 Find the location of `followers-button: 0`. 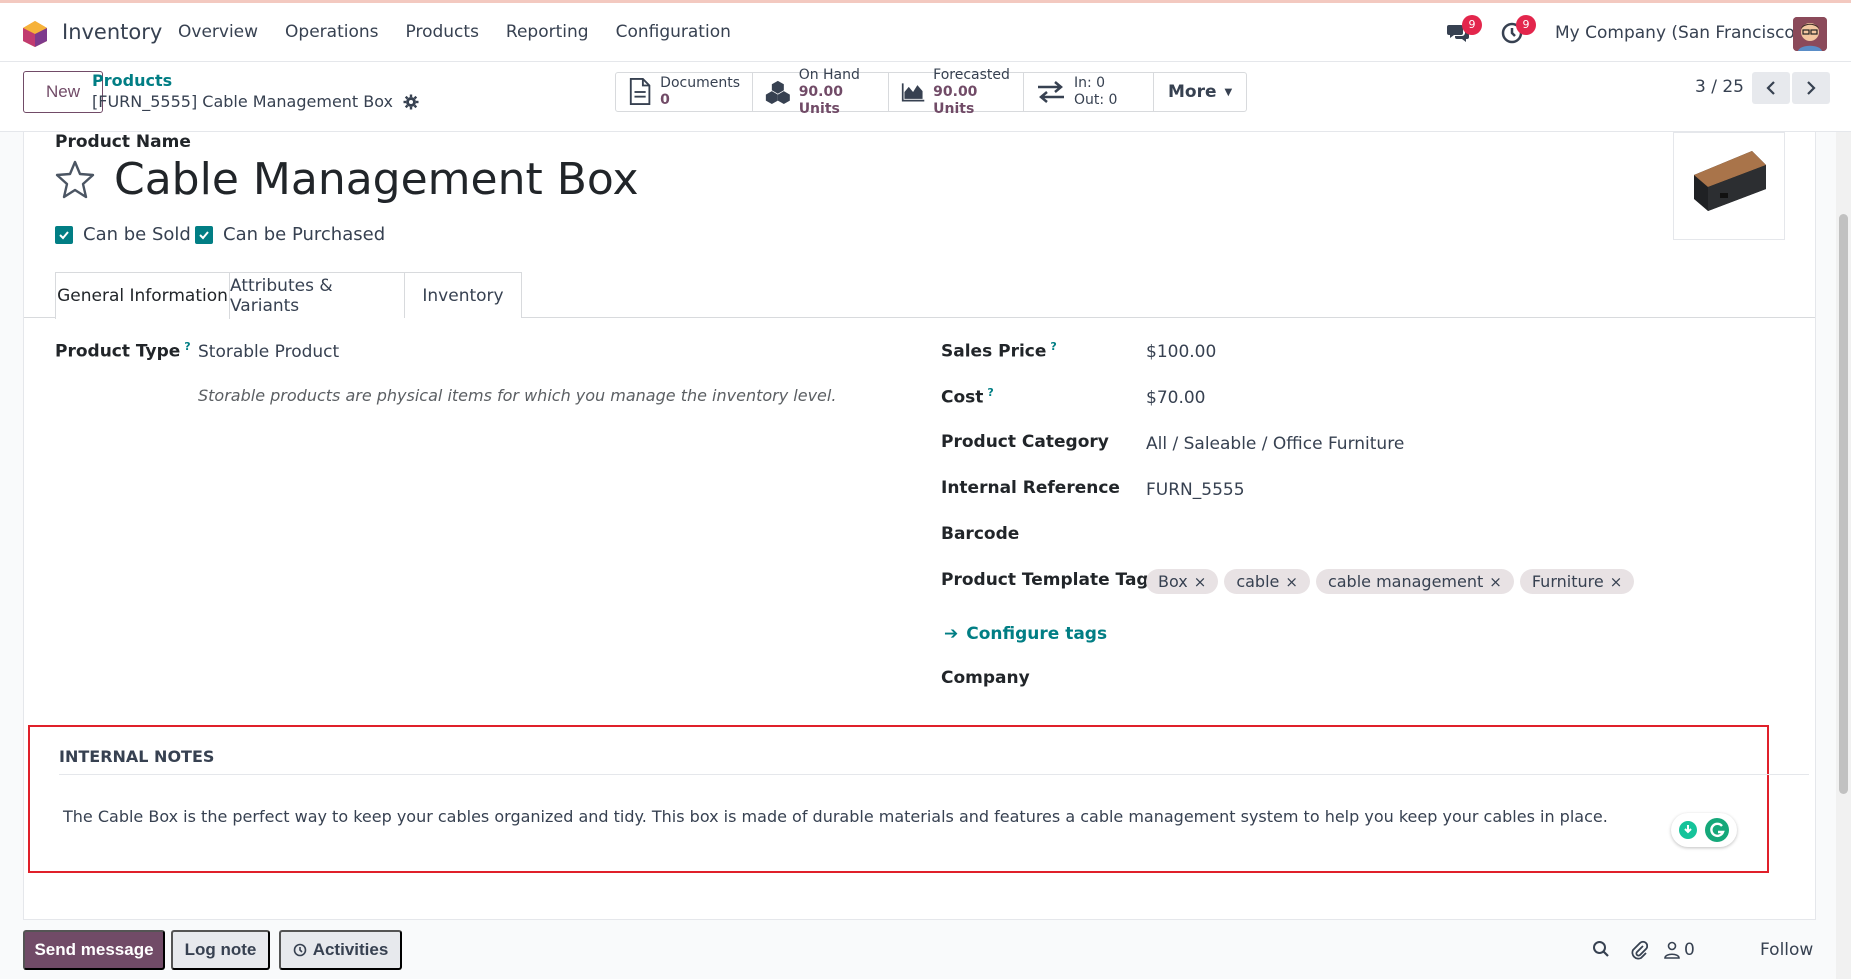

followers-button: 0 is located at coordinates (1679, 950).